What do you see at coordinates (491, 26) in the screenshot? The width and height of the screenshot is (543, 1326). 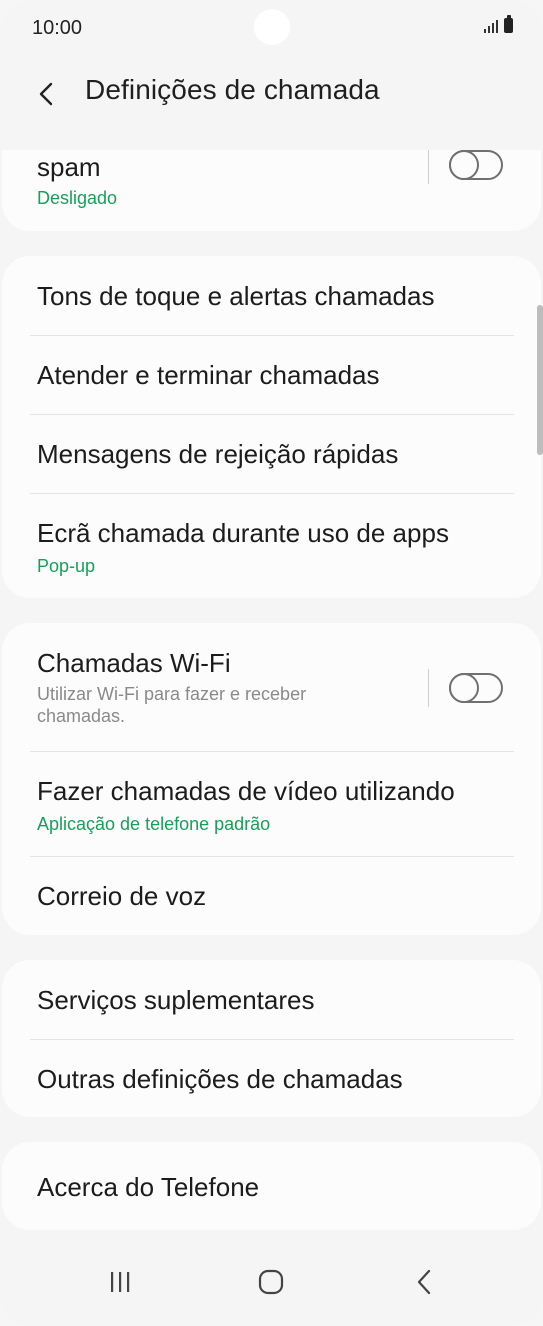 I see `signal-icon` at bounding box center [491, 26].